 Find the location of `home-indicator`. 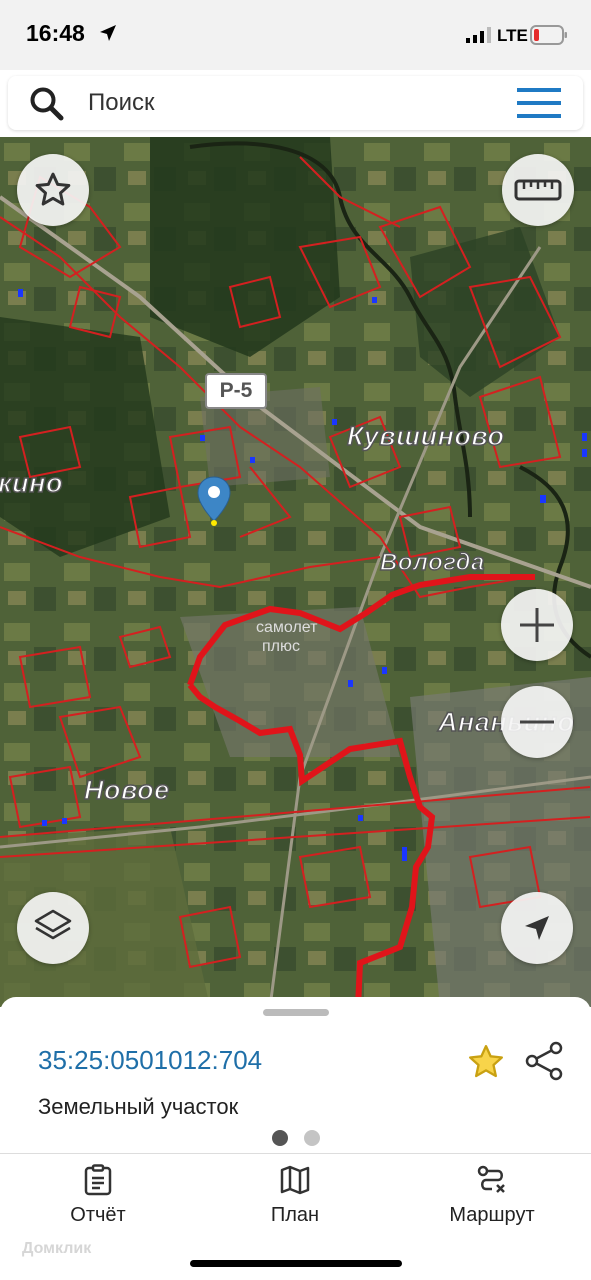

home-indicator is located at coordinates (296, 1263).